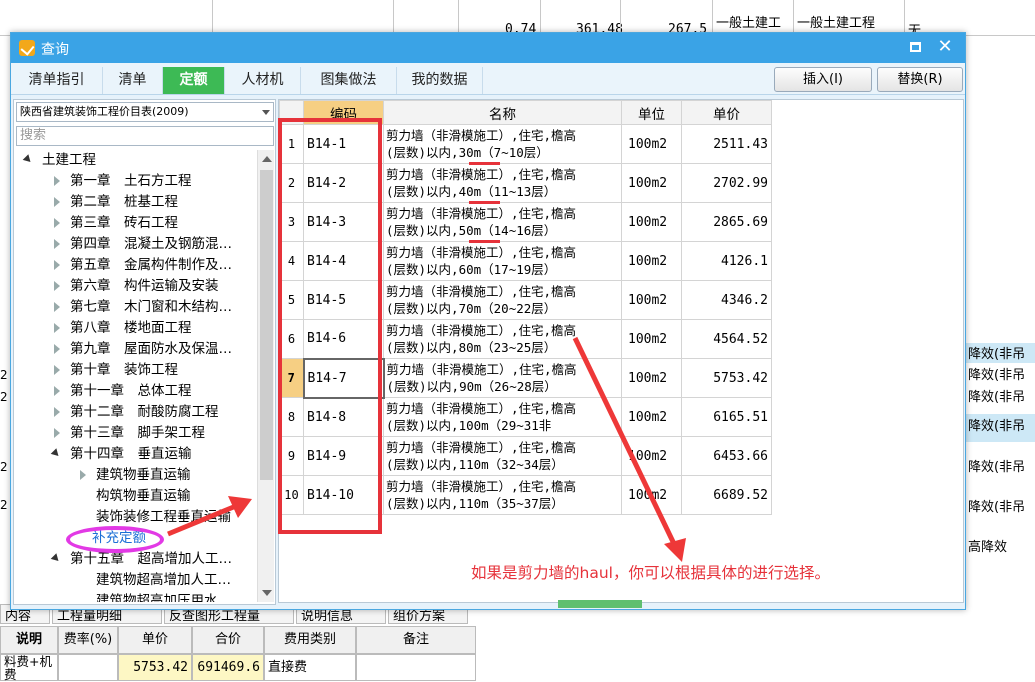  Describe the element at coordinates (629, 449) in the screenshot. I see `arrow-to-grid` at that location.